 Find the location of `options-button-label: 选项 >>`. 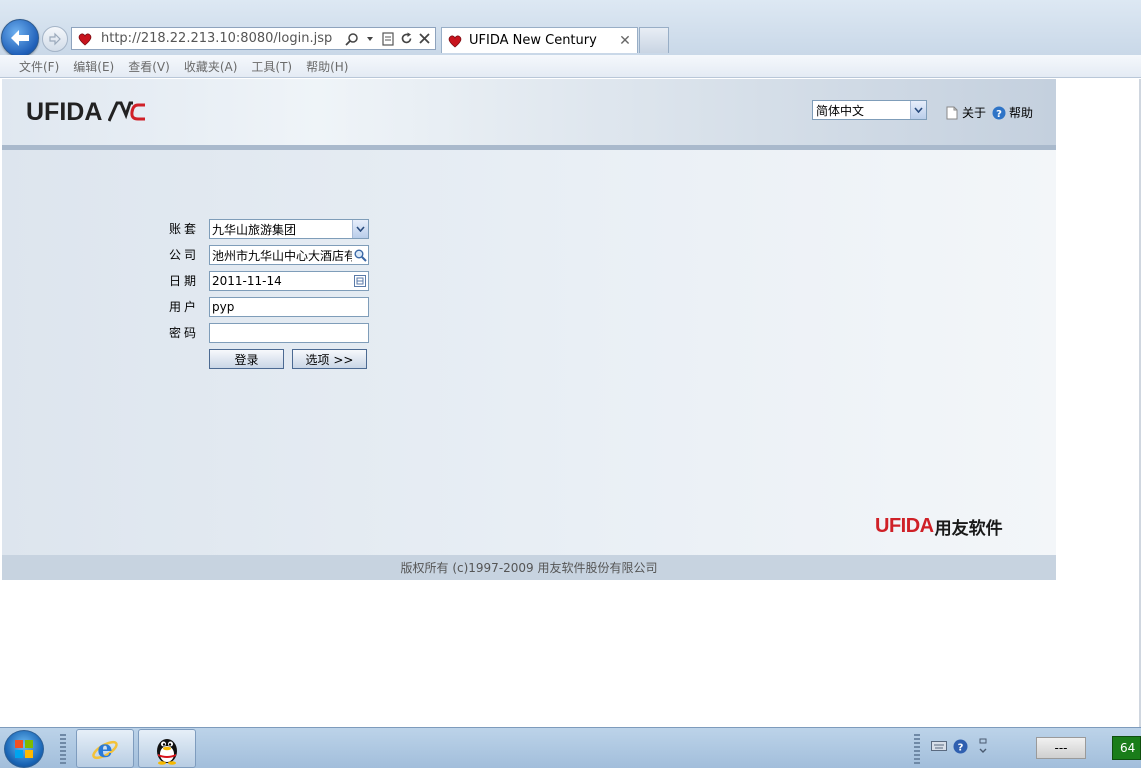

options-button-label: 选项 >> is located at coordinates (329, 359).